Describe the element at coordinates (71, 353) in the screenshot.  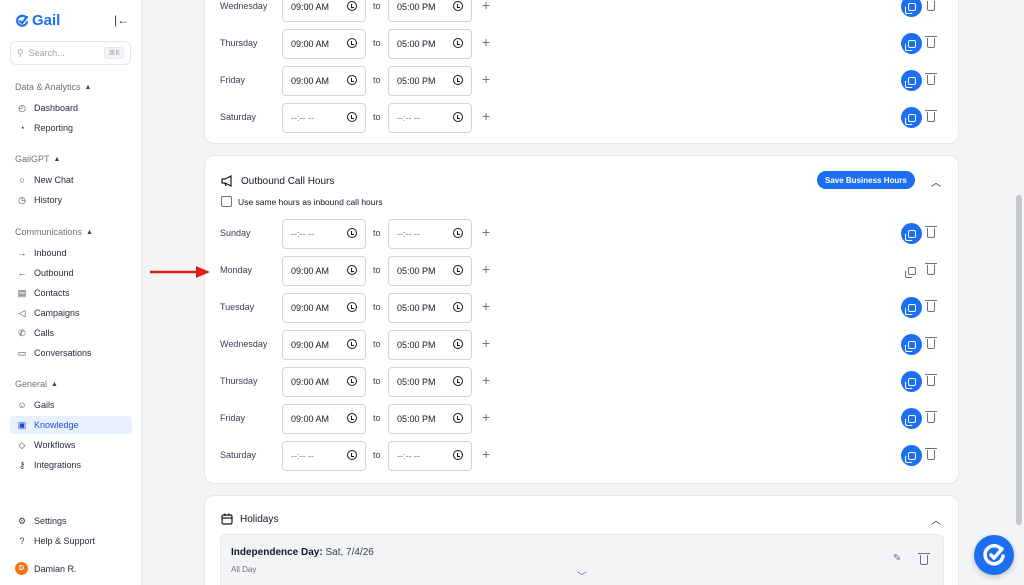
I see `sidebar-item-conversations: ▭ Conversations` at that location.